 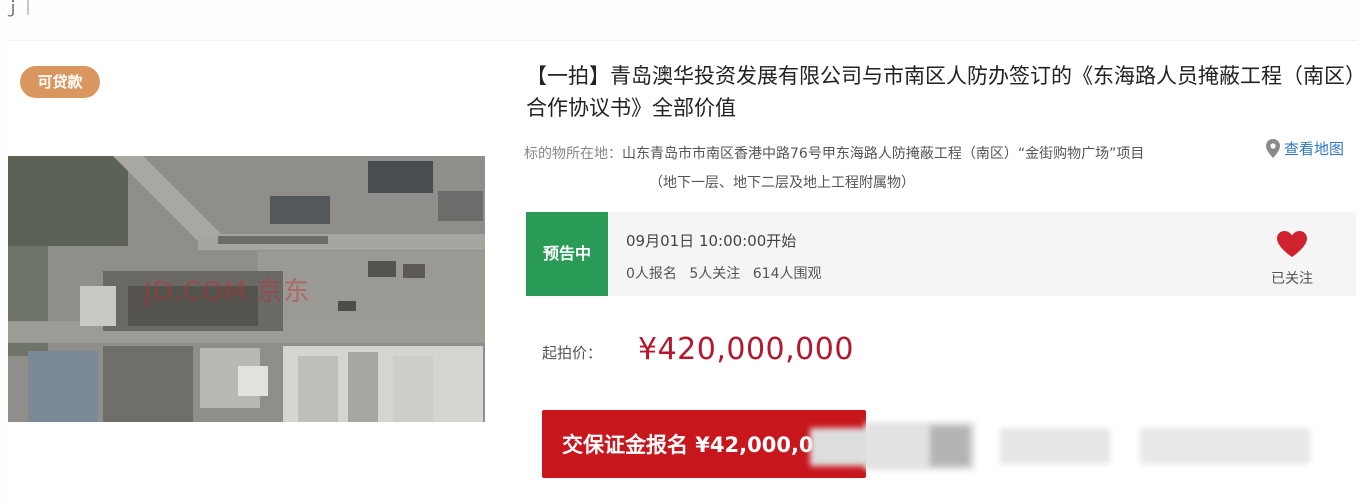 What do you see at coordinates (1292, 244) in the screenshot?
I see `heart-icon` at bounding box center [1292, 244].